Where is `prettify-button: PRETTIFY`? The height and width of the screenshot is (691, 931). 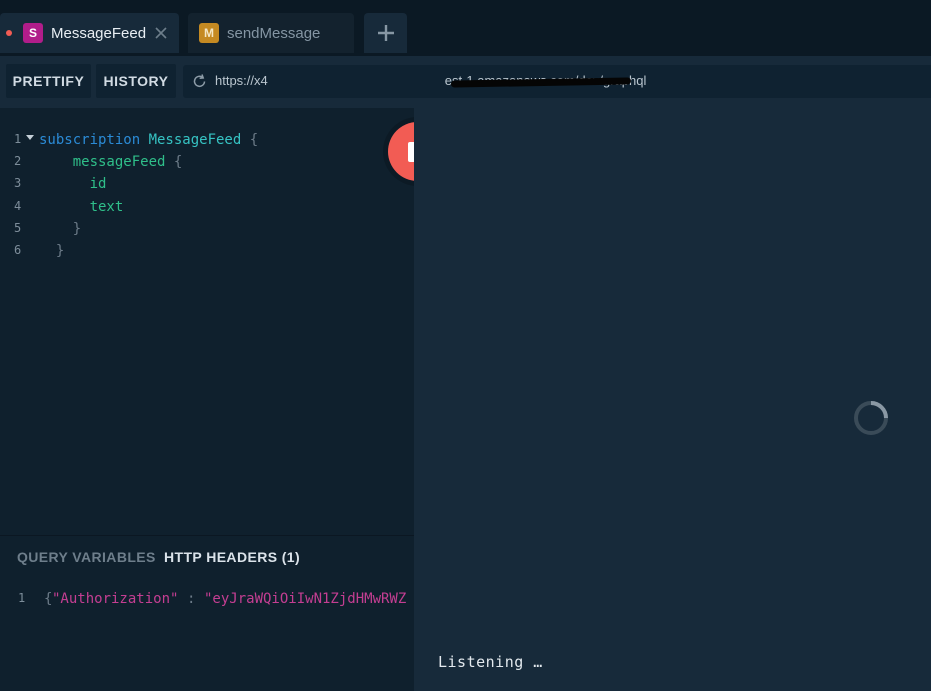 prettify-button: PRETTIFY is located at coordinates (48, 81).